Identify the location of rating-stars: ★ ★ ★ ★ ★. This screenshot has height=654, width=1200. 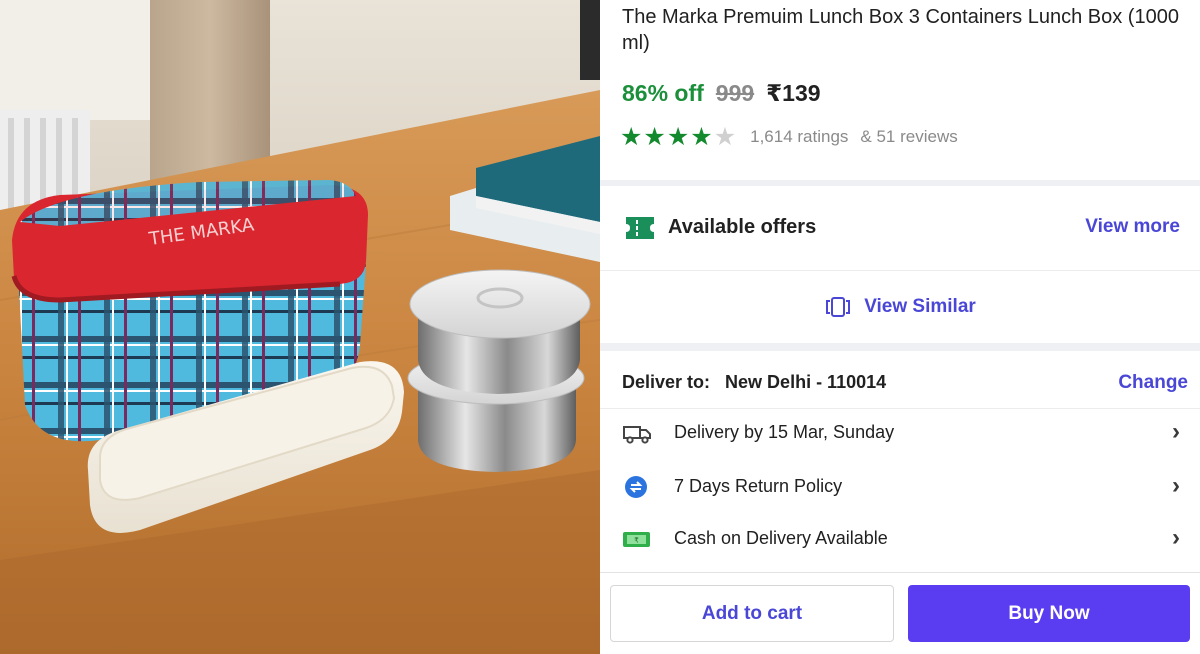
(678, 137).